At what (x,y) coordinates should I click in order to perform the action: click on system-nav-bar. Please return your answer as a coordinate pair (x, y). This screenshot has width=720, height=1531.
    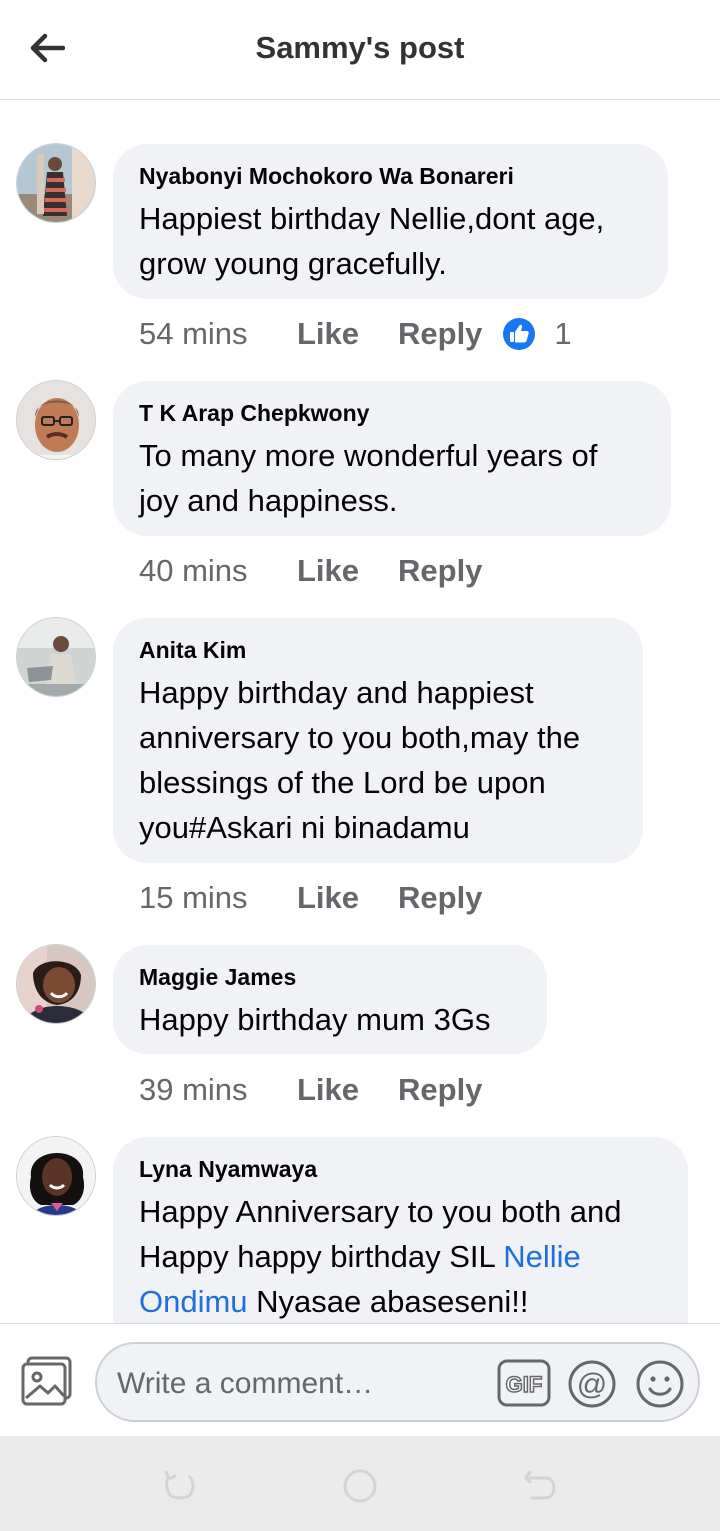
    Looking at the image, I should click on (360, 1483).